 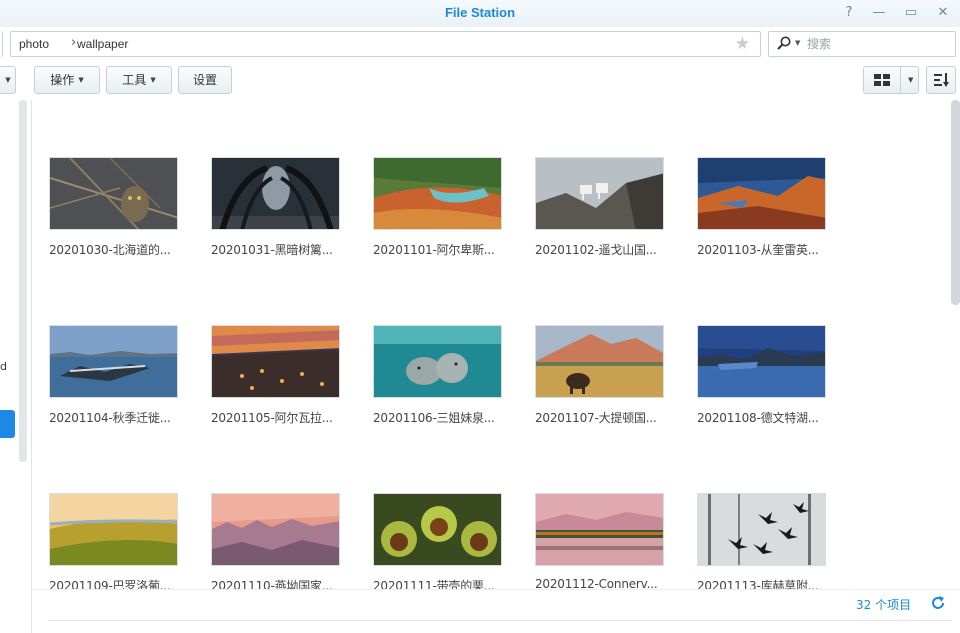 What do you see at coordinates (275, 193) in the screenshot?
I see `dark-hedges-photo-thumbnail` at bounding box center [275, 193].